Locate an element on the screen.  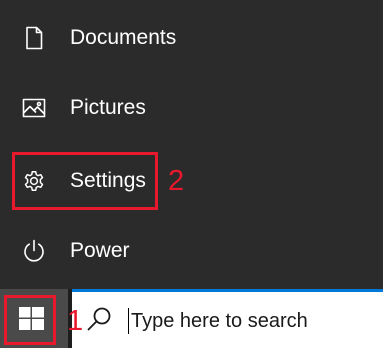
windows-logo-icon is located at coordinates (31, 318).